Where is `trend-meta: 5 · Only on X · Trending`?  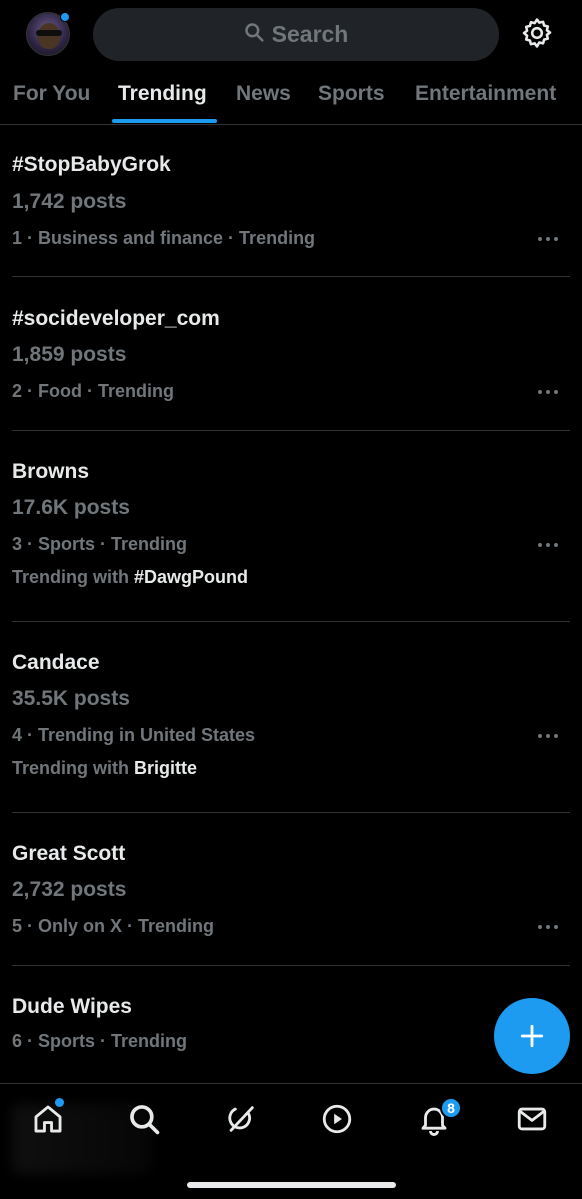
trend-meta: 5 · Only on X · Trending is located at coordinates (113, 926).